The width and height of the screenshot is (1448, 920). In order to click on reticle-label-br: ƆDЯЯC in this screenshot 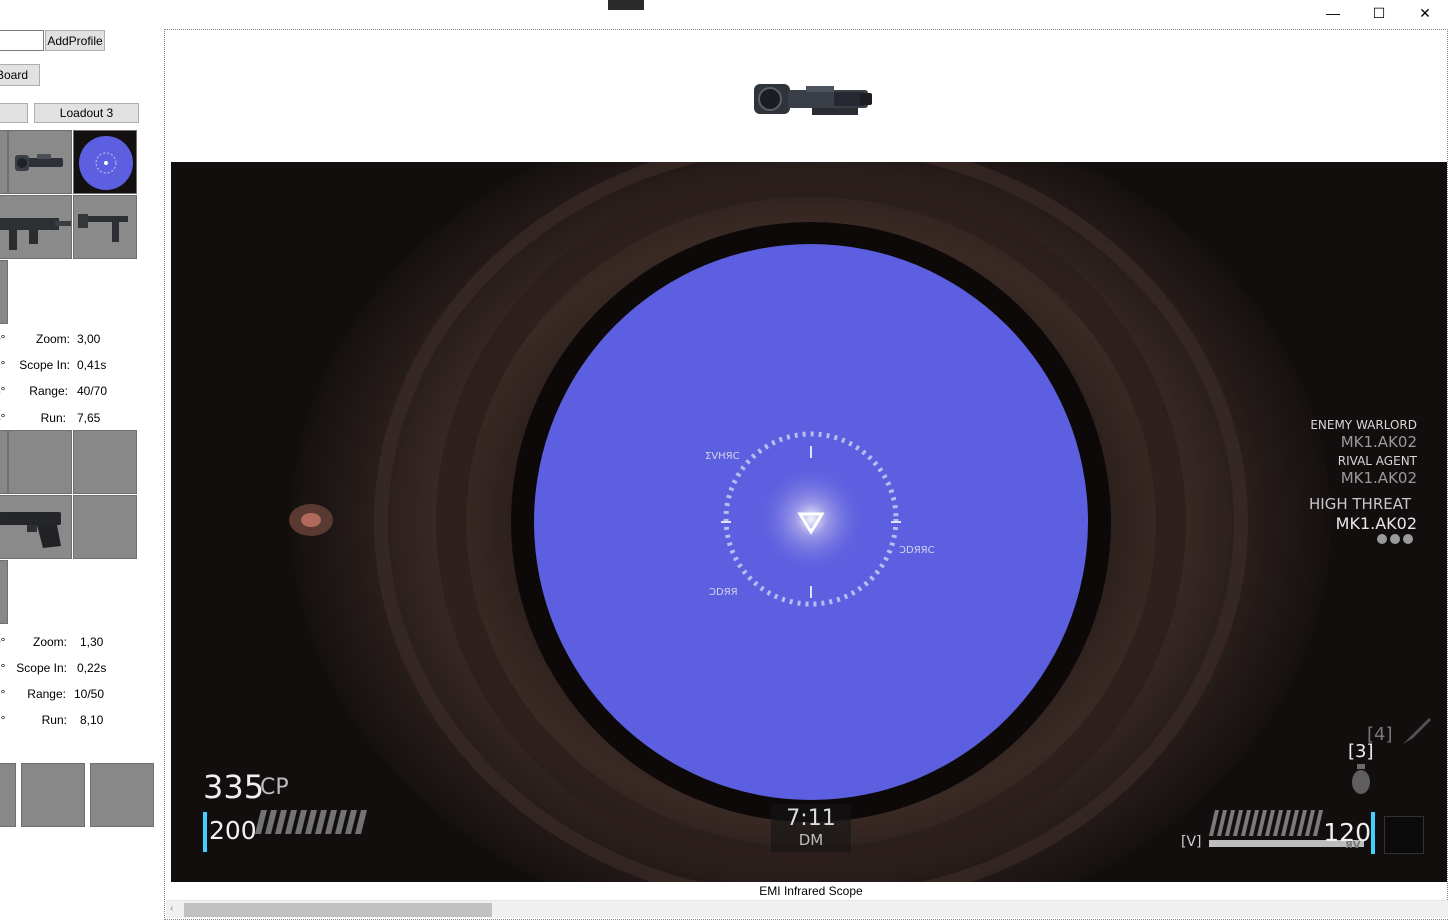, I will do `click(917, 550)`.